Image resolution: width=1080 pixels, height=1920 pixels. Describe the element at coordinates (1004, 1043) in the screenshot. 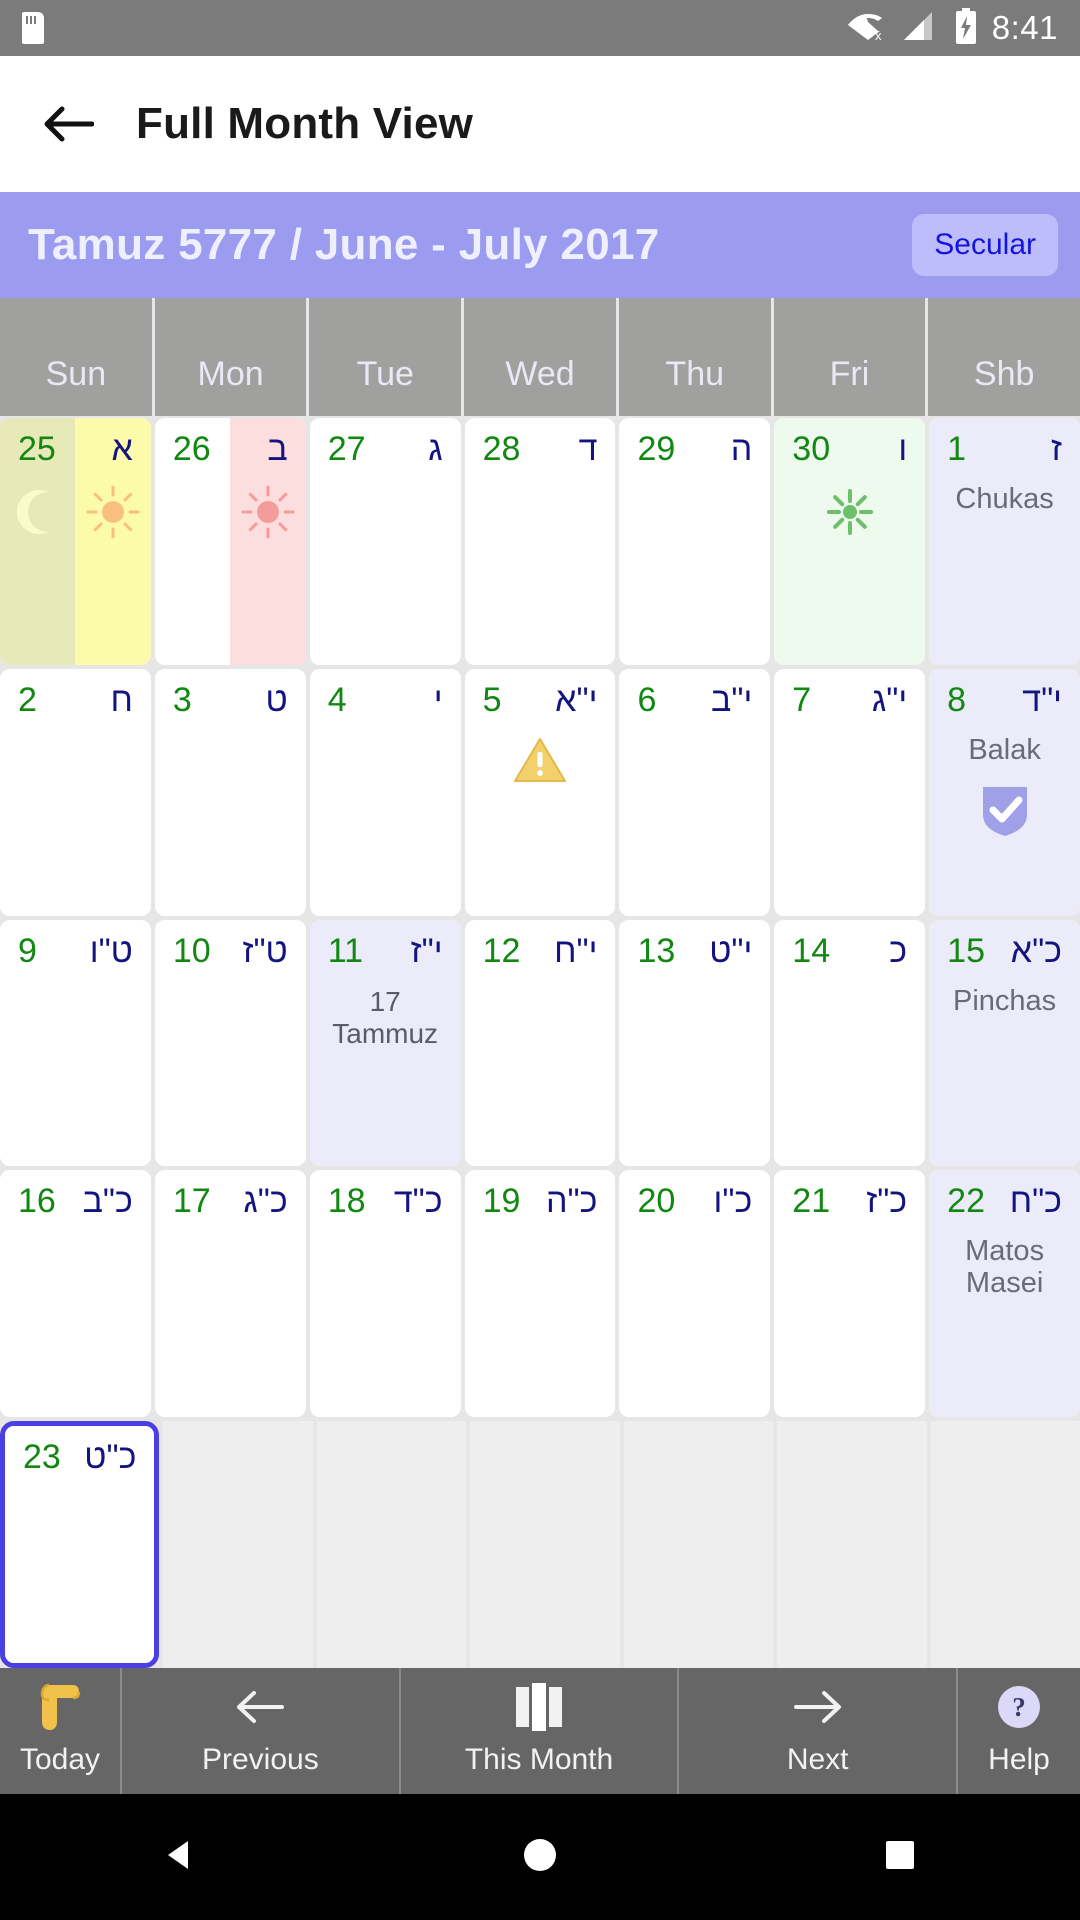

I see `calendar-day-cell: 15 כ"א Pinchas` at that location.